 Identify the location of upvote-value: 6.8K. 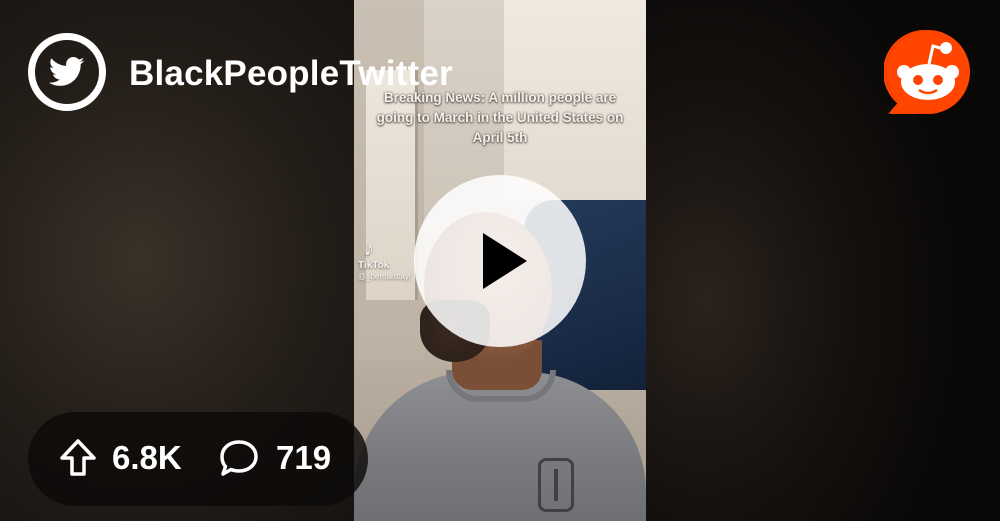
(147, 457).